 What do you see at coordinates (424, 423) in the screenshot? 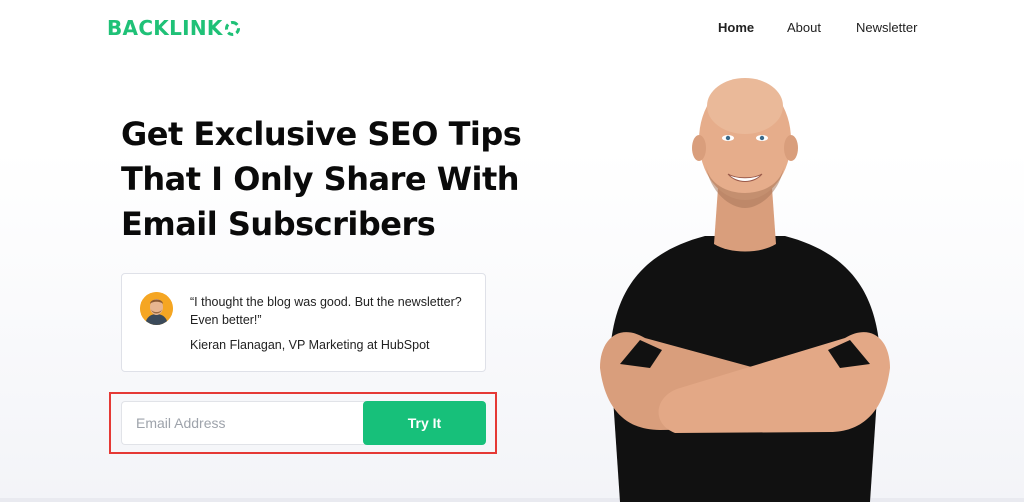
I see `try-it-button: Try It` at bounding box center [424, 423].